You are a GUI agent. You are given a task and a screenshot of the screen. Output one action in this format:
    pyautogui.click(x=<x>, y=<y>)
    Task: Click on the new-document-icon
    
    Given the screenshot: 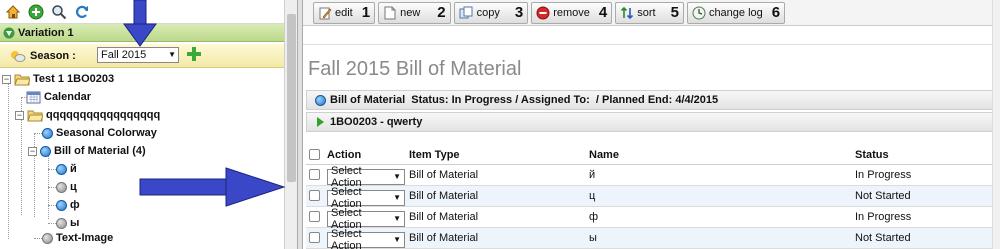 What is the action you would take?
    pyautogui.click(x=390, y=12)
    